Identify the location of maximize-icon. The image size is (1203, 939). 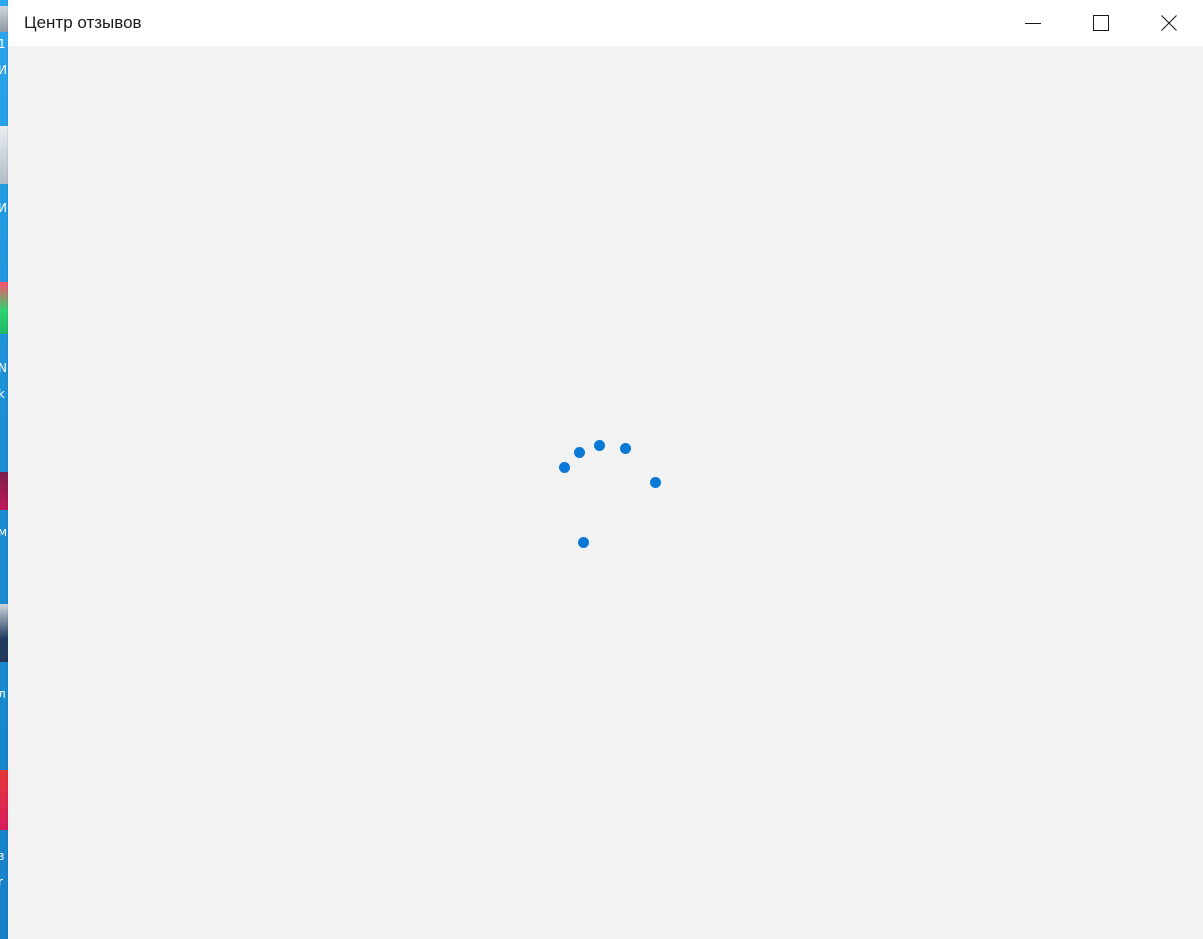
(1101, 23).